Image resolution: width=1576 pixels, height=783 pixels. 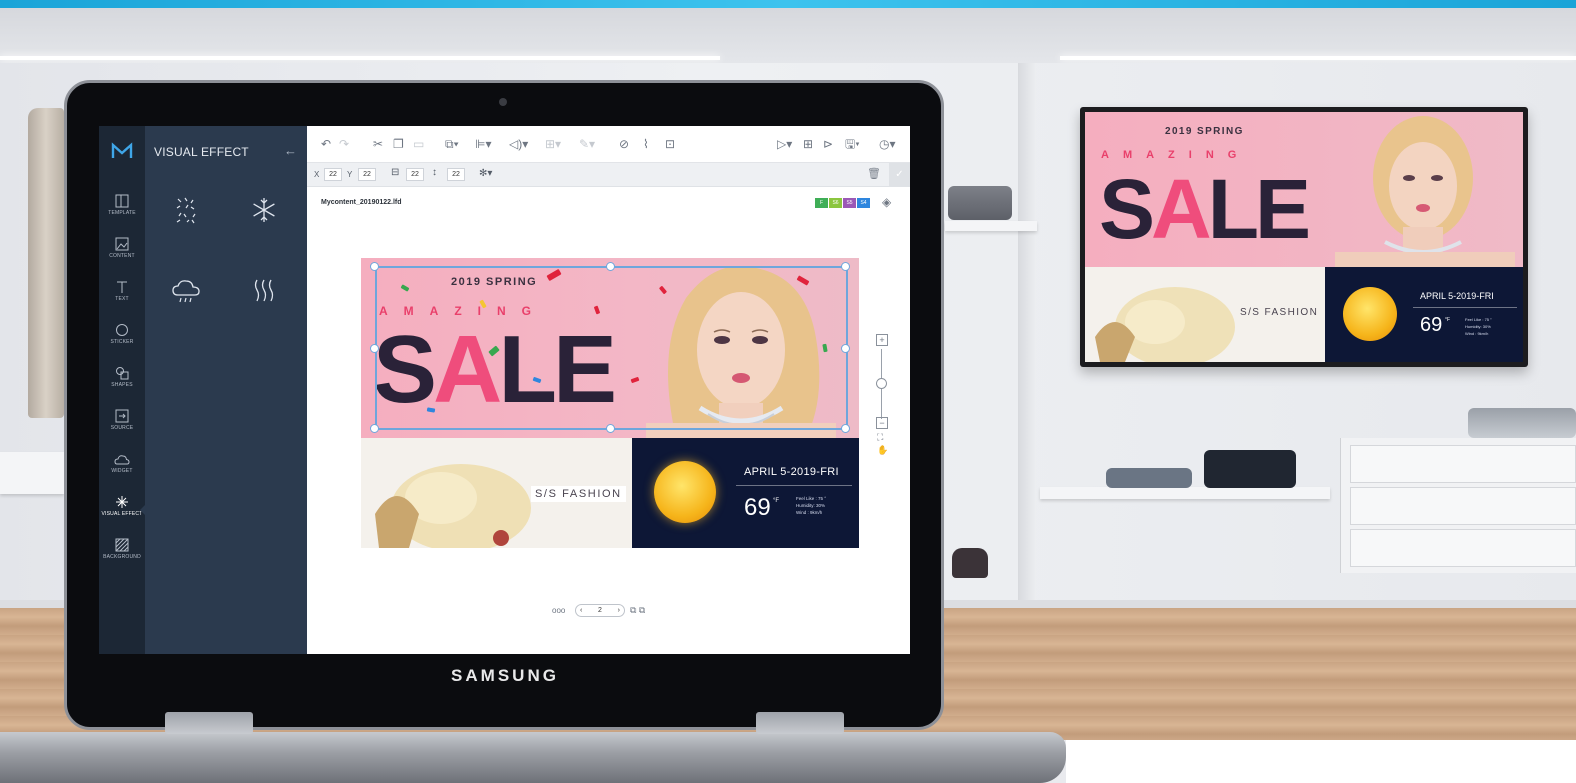 I want to click on device-chip: S6, so click(x=835, y=203).